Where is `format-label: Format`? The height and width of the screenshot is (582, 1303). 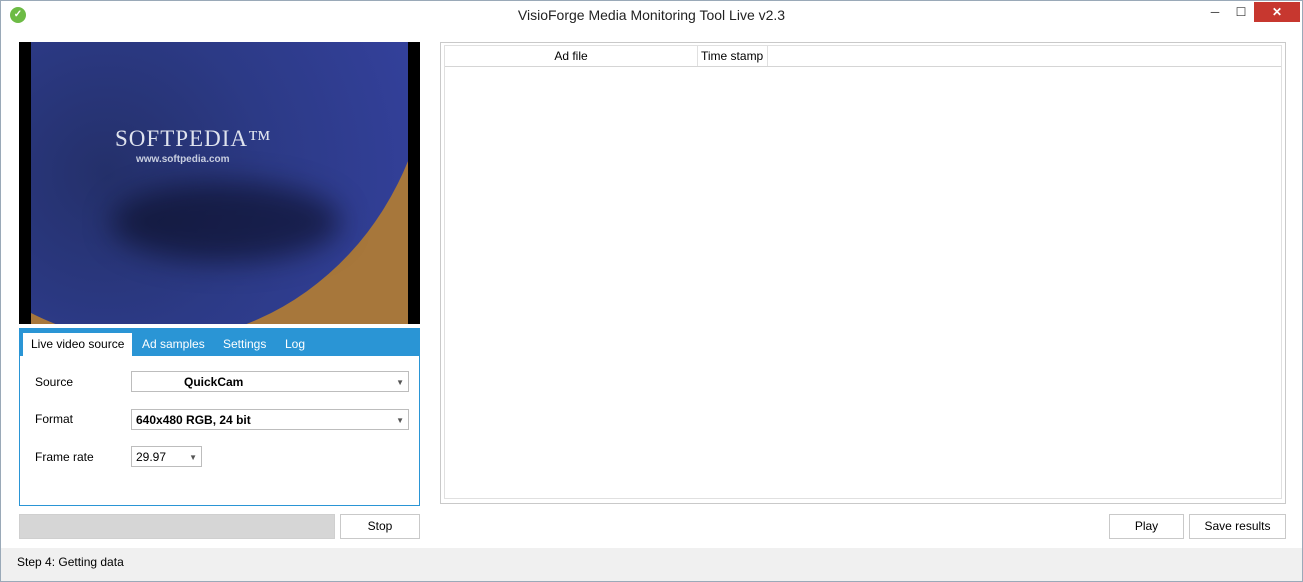
format-label: Format is located at coordinates (54, 419).